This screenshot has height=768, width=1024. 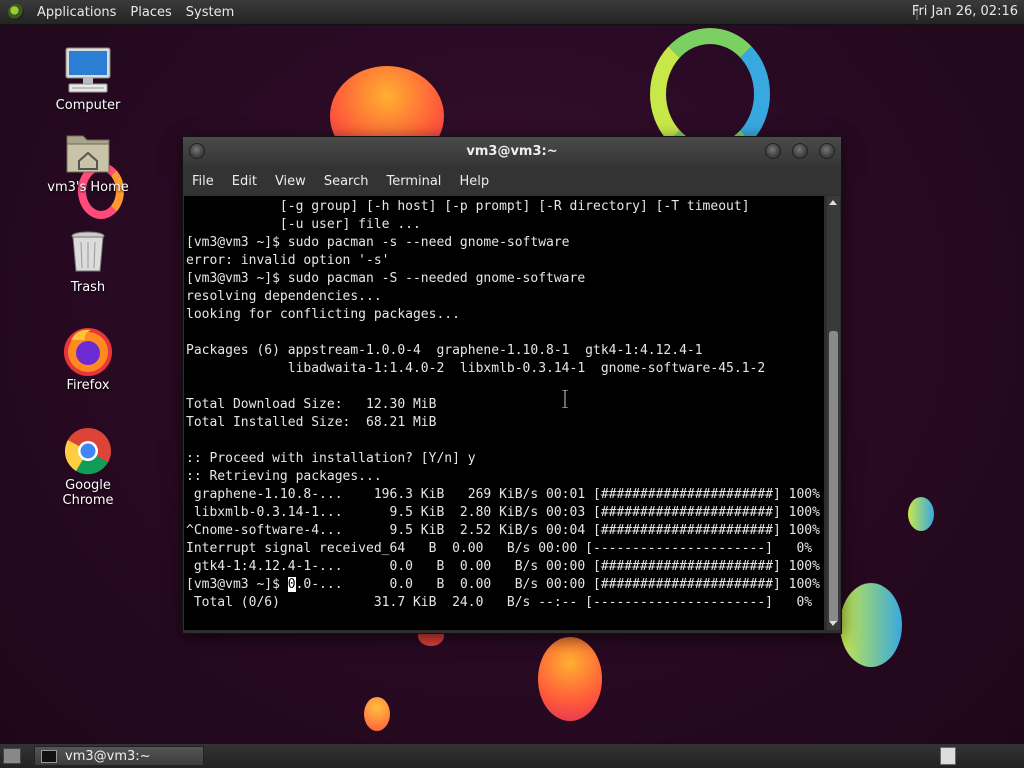 I want to click on trash-icon, so click(x=88, y=253).